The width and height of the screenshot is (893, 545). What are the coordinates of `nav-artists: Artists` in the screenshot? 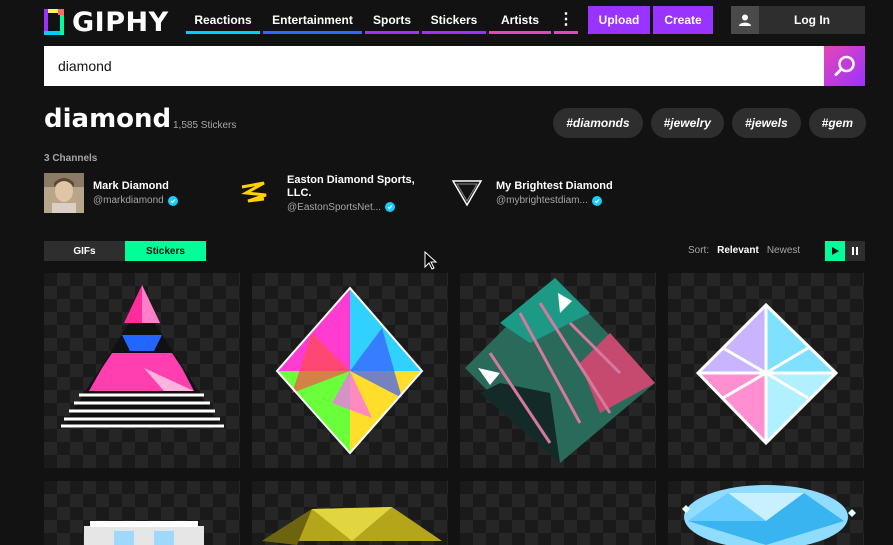 It's located at (520, 20).